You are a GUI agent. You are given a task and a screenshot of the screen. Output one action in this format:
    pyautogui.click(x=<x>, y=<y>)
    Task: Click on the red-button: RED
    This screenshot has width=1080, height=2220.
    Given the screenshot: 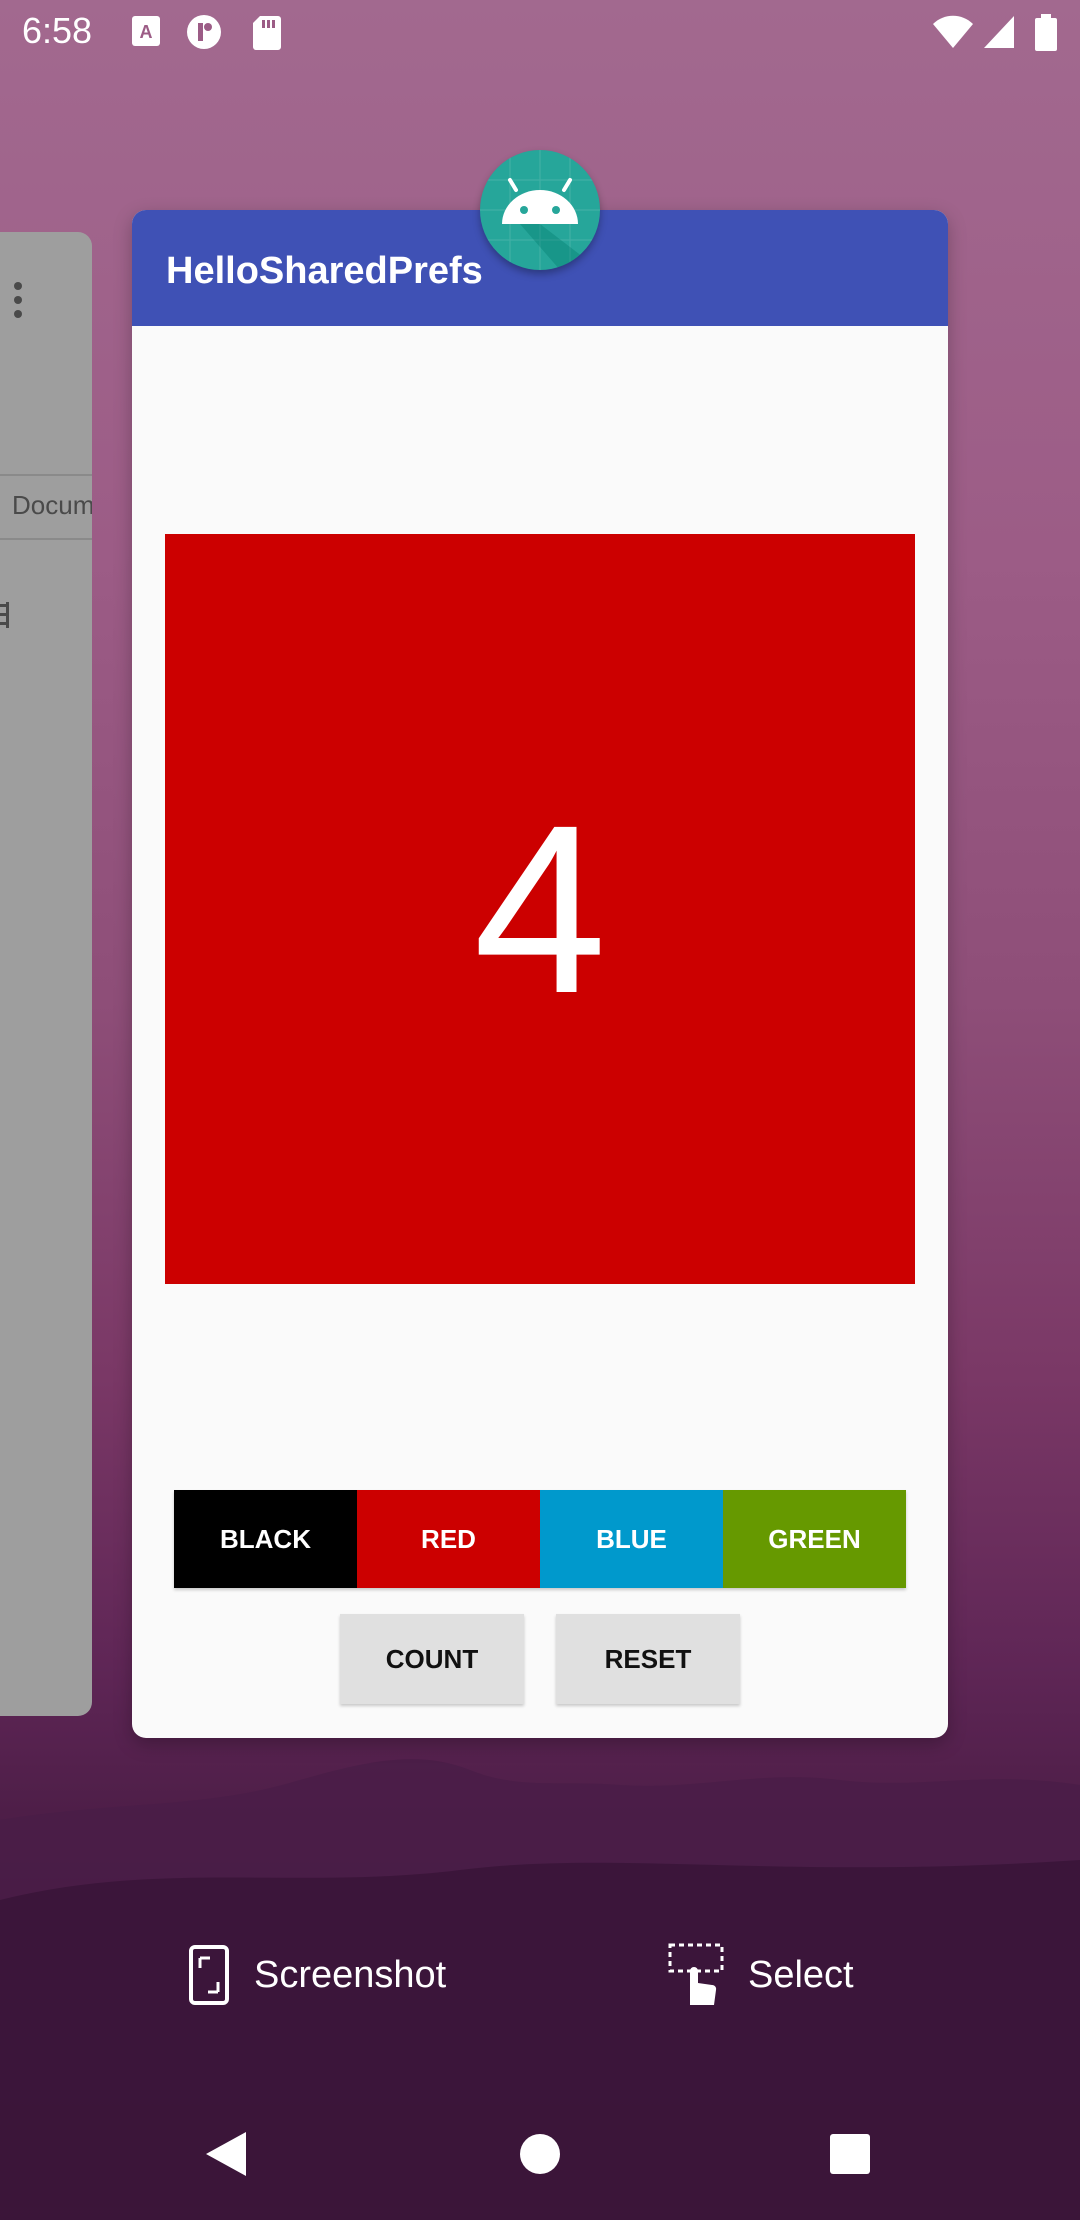 What is the action you would take?
    pyautogui.click(x=448, y=1539)
    